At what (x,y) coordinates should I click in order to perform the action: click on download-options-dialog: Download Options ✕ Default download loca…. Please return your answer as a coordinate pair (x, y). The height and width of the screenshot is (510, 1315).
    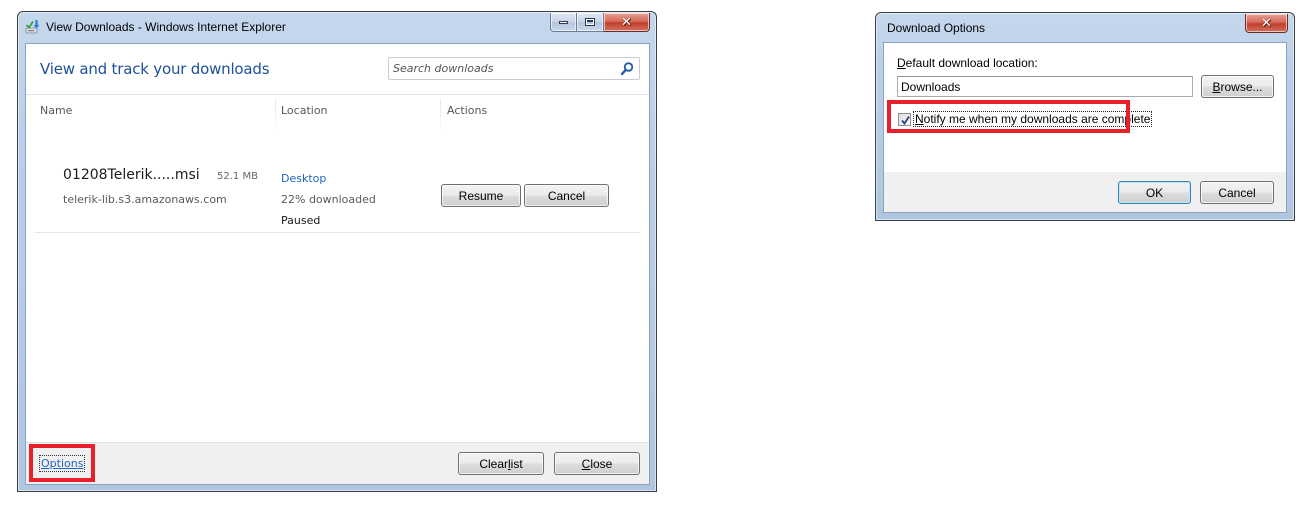
    Looking at the image, I should click on (1085, 116).